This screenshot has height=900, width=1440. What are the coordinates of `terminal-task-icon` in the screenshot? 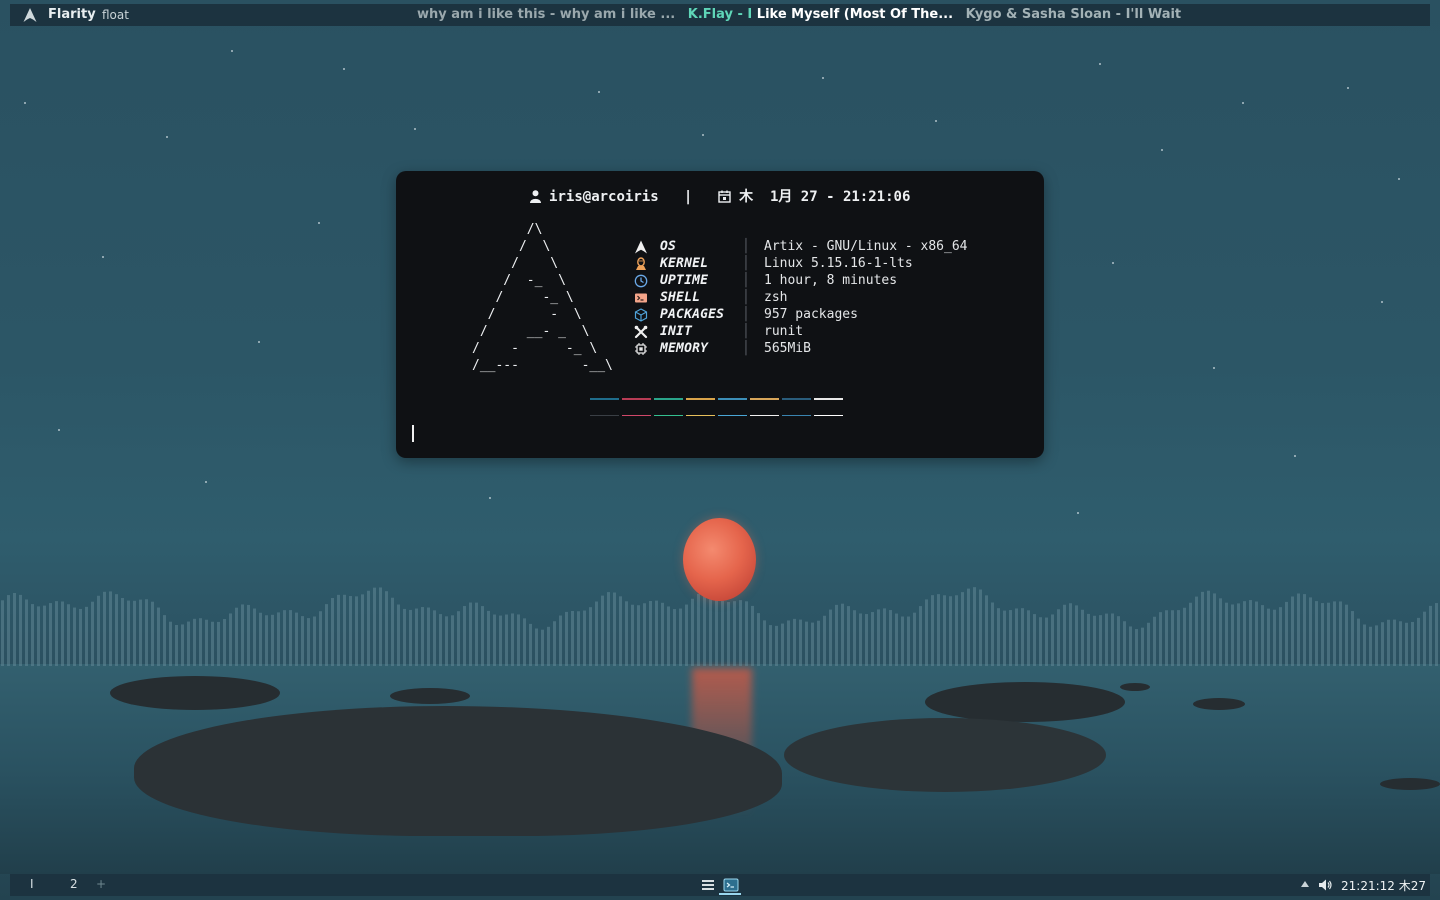 It's located at (731, 885).